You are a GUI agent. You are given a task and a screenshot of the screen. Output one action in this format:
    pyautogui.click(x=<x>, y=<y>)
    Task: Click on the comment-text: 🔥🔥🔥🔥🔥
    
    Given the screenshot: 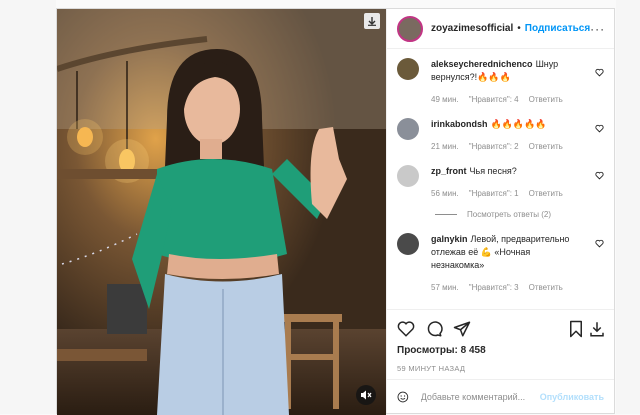 What is the action you would take?
    pyautogui.click(x=518, y=124)
    